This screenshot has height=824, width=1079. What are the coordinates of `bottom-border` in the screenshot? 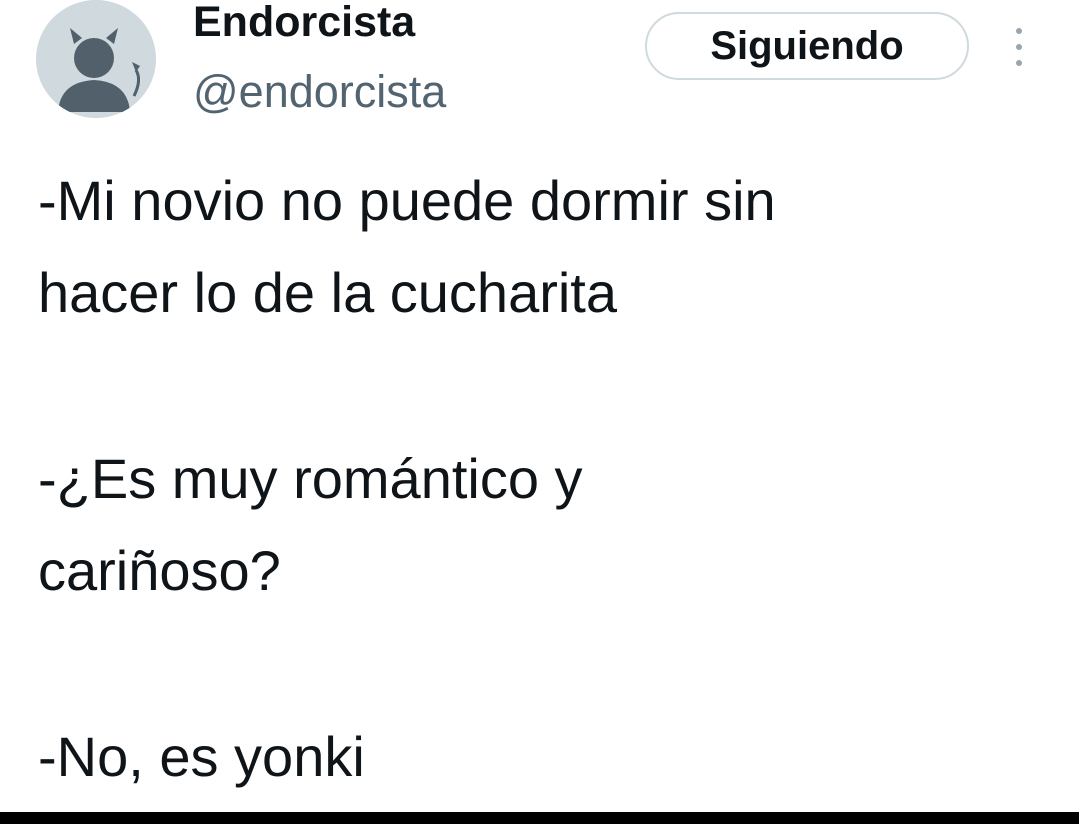 It's located at (539, 818).